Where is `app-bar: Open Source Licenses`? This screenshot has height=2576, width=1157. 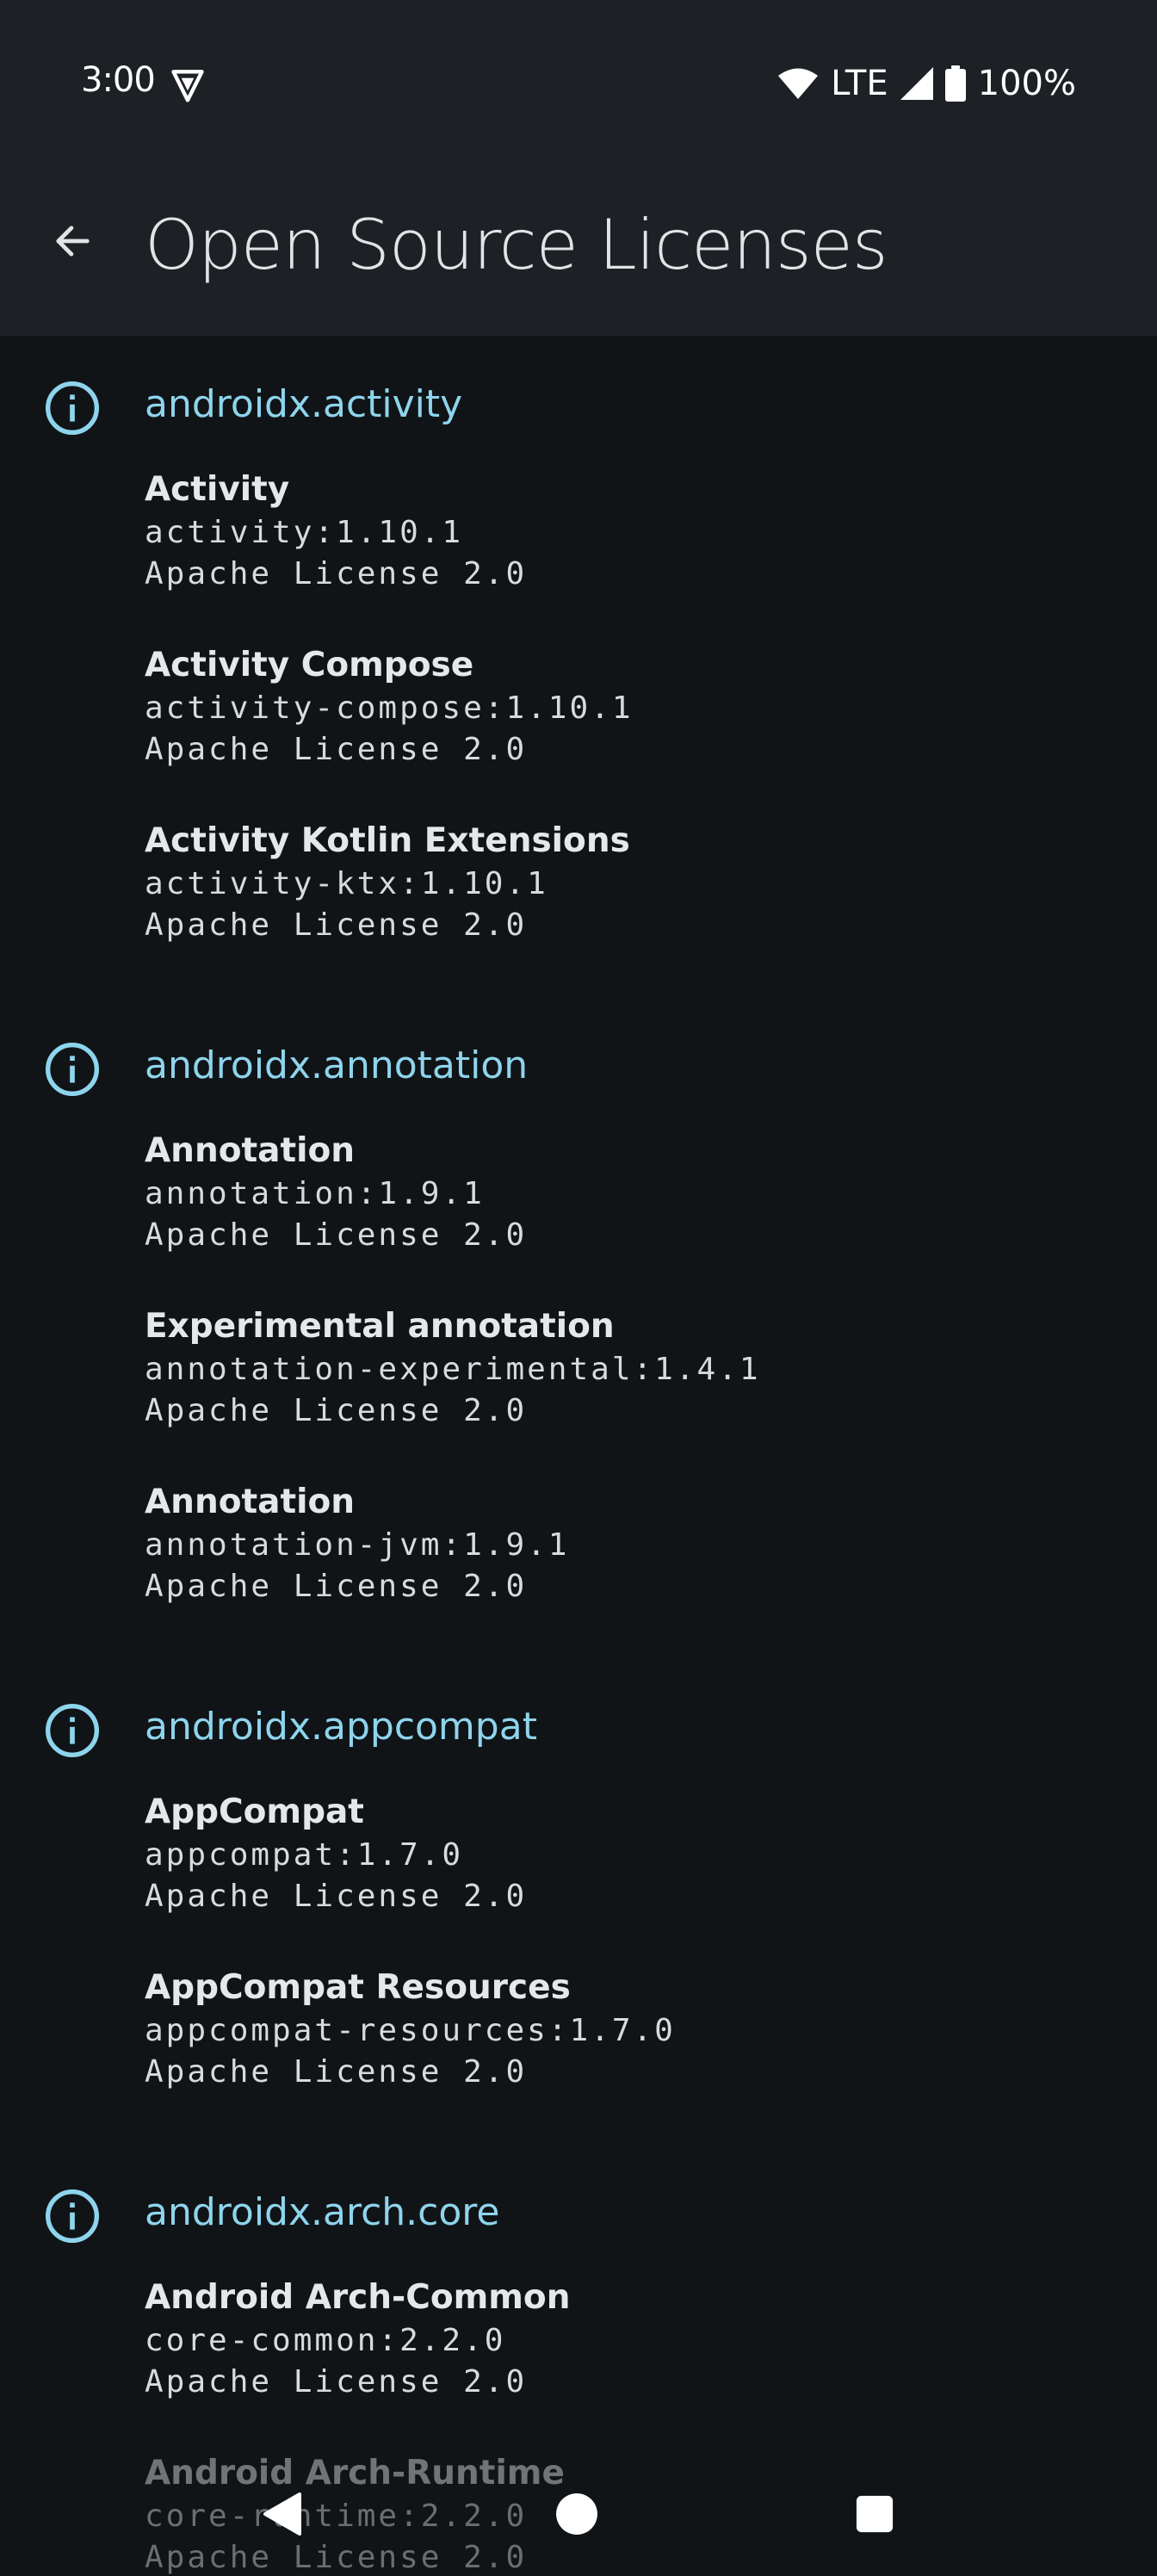 app-bar: Open Source Licenses is located at coordinates (579, 254).